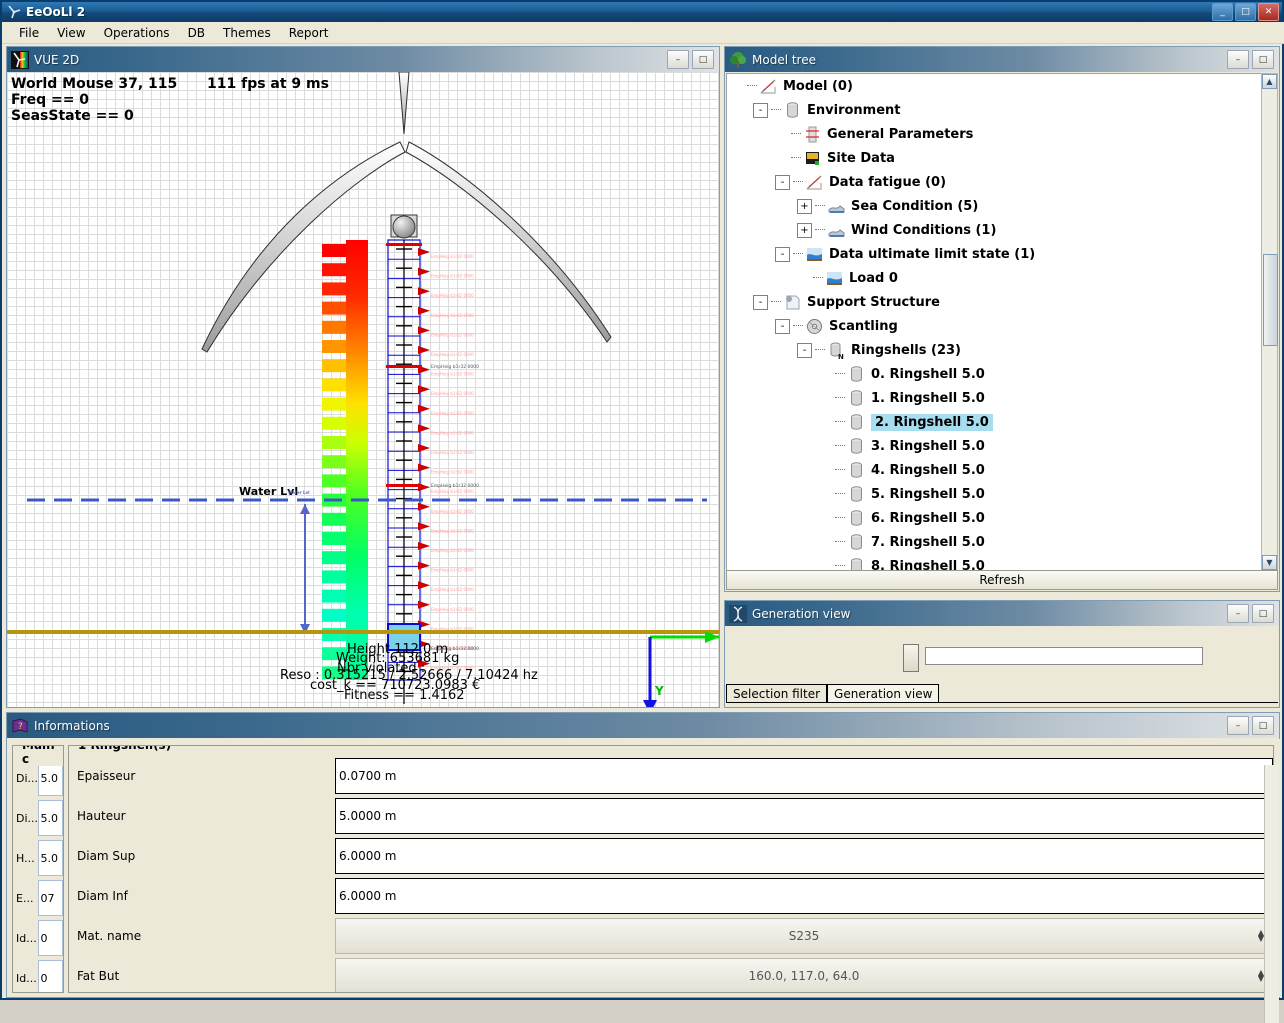 This screenshot has height=1023, width=1284. I want to click on tree-node: - Support Structure, so click(994, 302).